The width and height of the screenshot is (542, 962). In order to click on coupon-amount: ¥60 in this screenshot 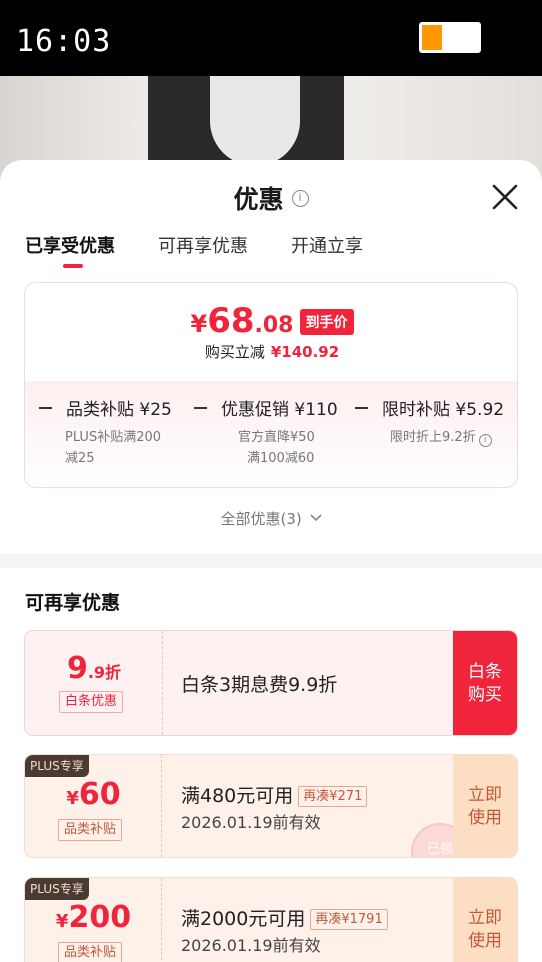, I will do `click(93, 794)`.